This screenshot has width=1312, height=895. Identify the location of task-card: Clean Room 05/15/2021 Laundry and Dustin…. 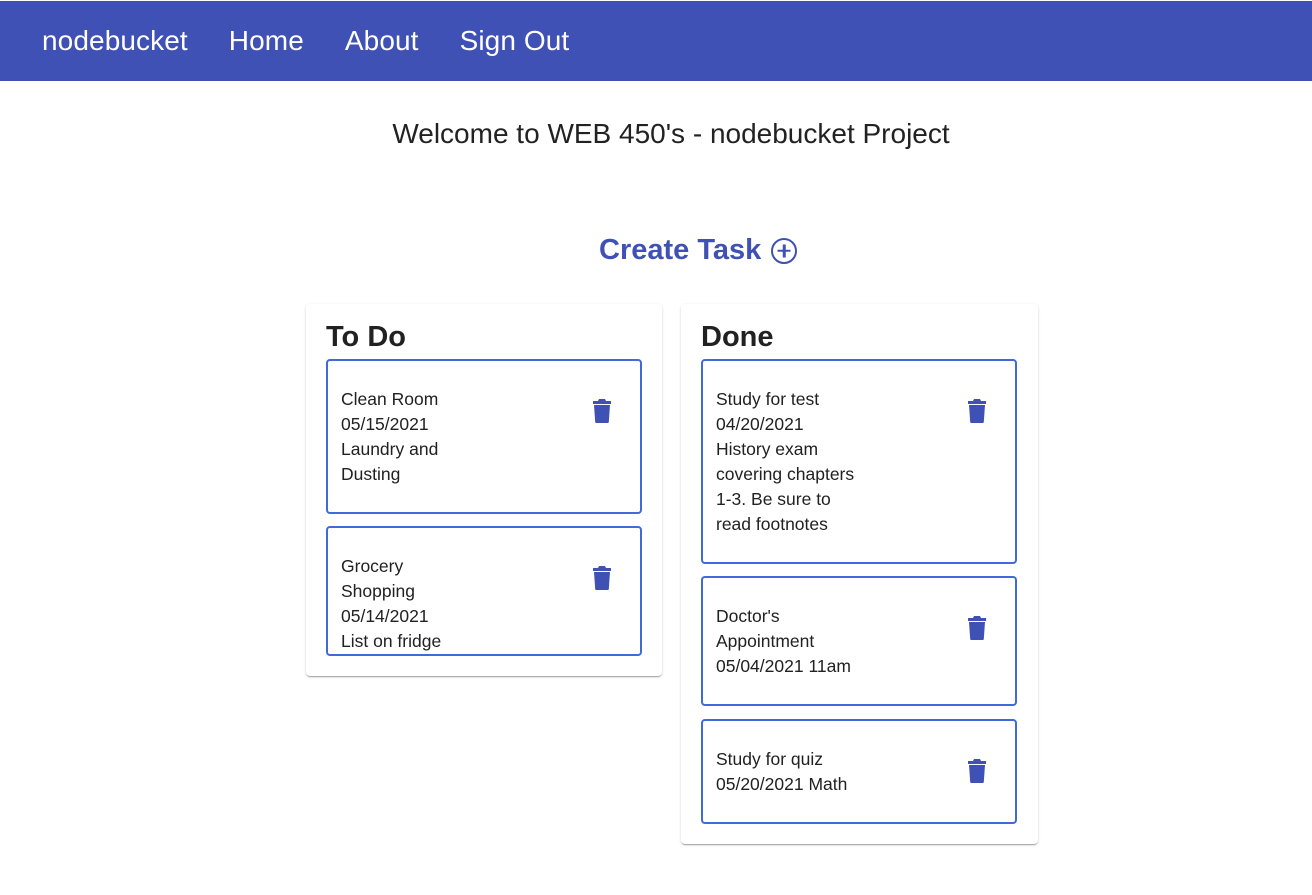
(484, 436).